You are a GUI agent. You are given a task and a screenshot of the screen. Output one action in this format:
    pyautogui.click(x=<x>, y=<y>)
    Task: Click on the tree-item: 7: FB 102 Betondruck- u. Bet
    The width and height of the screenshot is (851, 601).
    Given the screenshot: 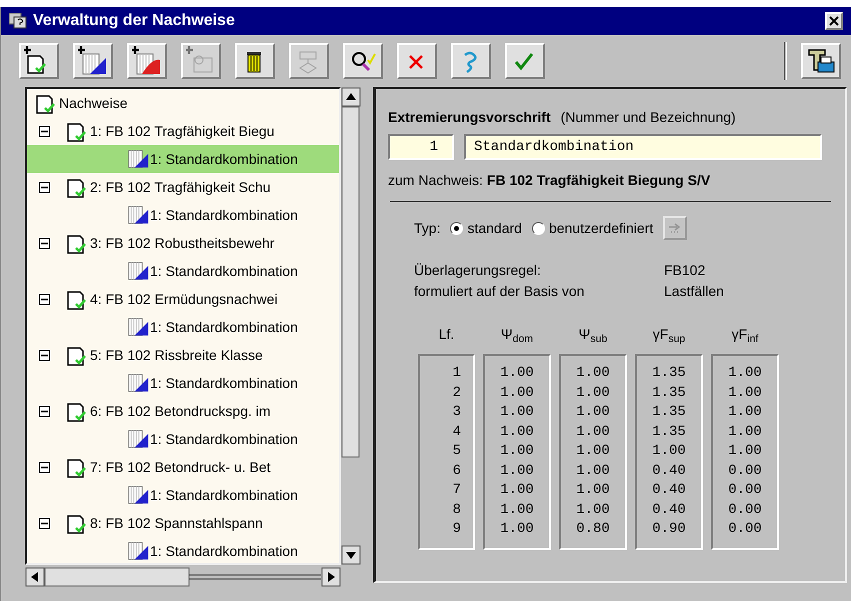 What is the action you would take?
    pyautogui.click(x=180, y=467)
    